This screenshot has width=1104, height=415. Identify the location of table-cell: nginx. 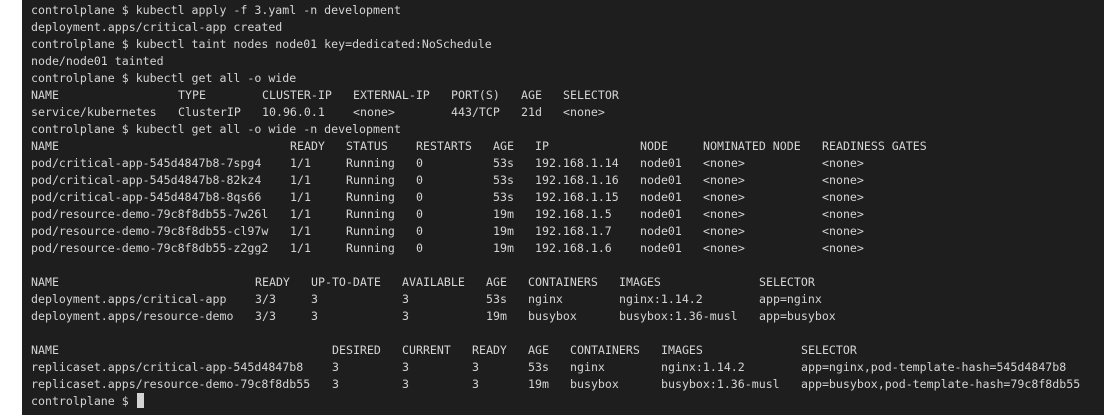
(587, 367).